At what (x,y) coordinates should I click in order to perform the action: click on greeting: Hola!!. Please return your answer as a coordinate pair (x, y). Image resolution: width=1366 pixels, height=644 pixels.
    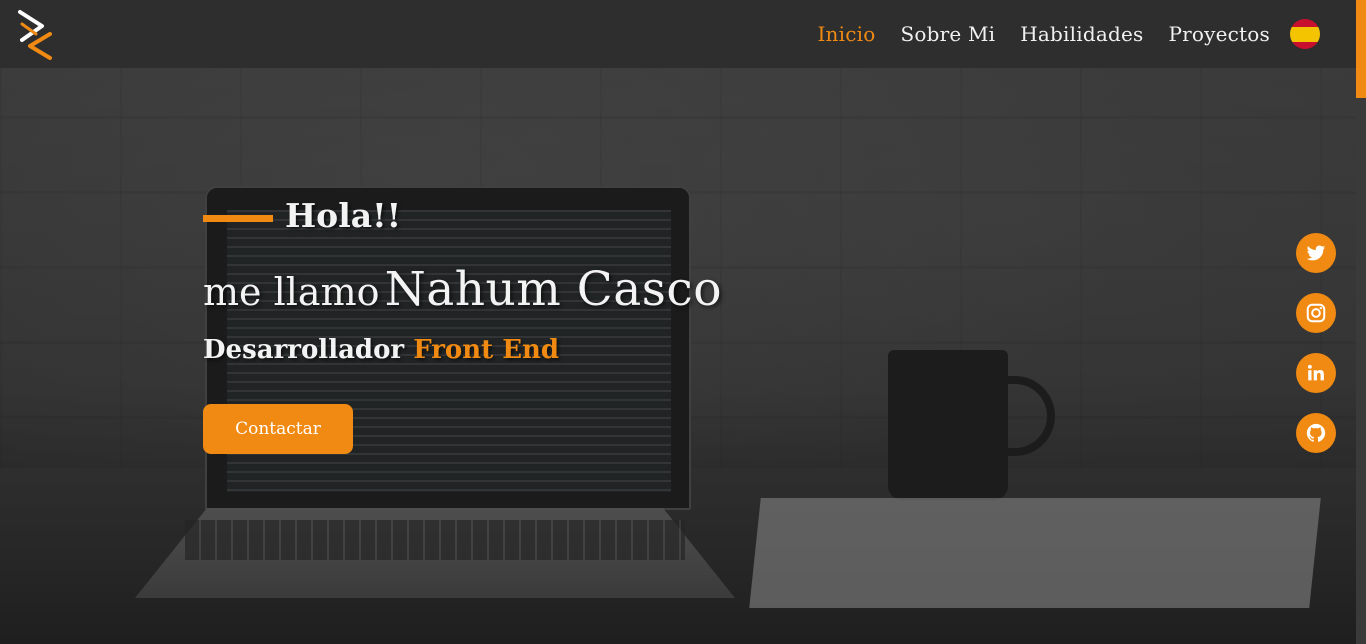
    Looking at the image, I should click on (302, 215).